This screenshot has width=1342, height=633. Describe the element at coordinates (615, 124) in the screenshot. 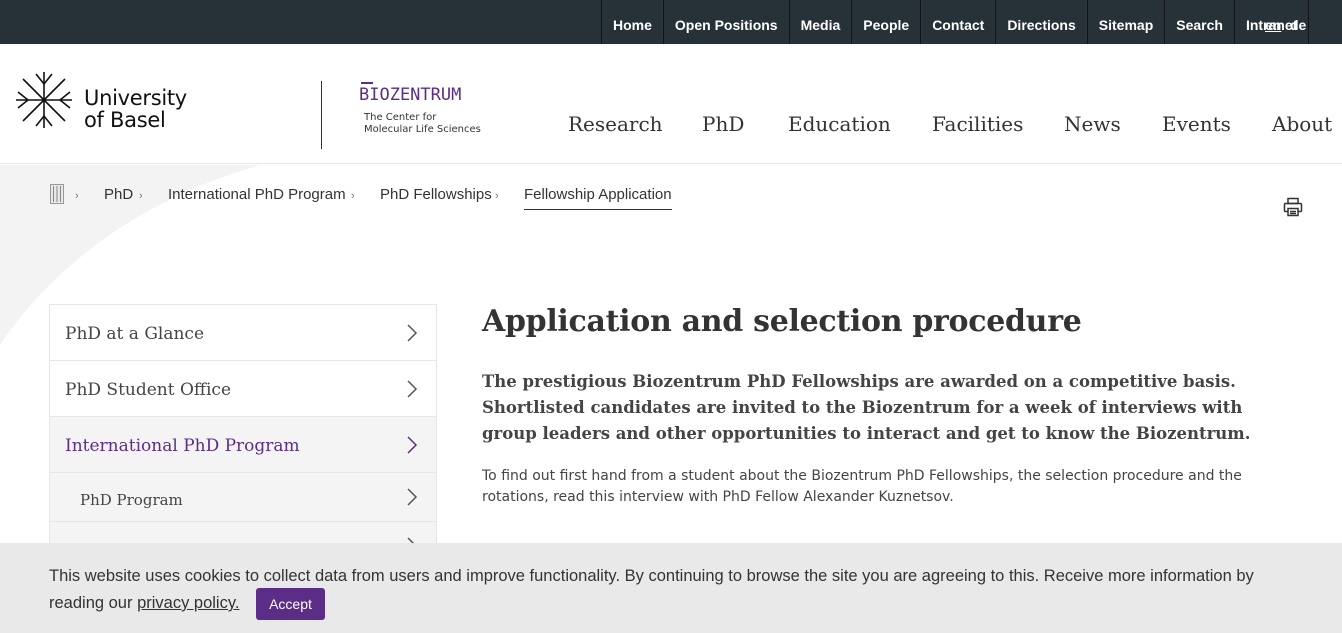

I see `main-nav-research: Research` at that location.